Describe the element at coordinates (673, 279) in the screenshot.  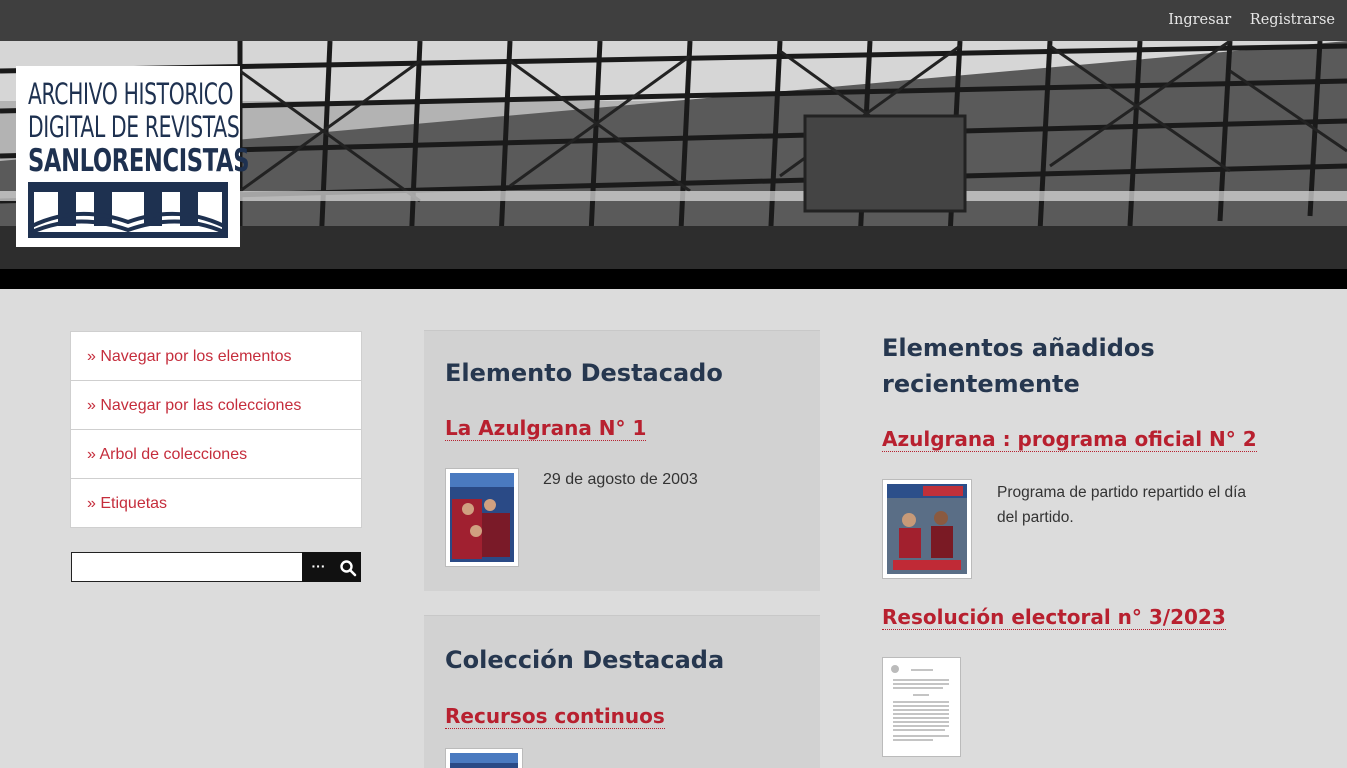
I see `banner-bottom-bar` at that location.